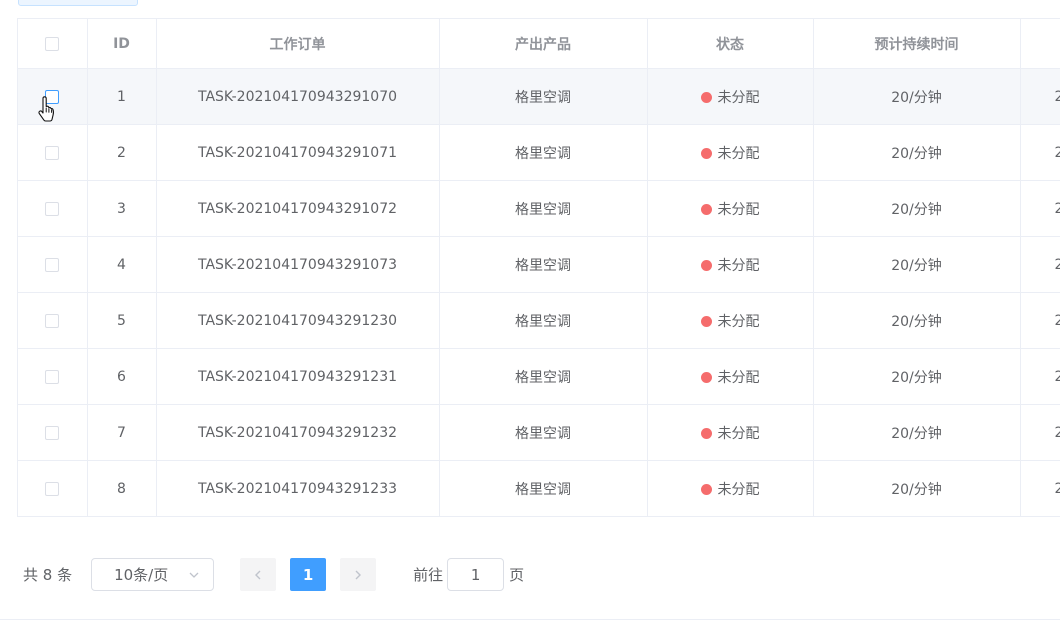 The width and height of the screenshot is (1060, 644). I want to click on cell-order: TASK-202104170943291231, so click(298, 376).